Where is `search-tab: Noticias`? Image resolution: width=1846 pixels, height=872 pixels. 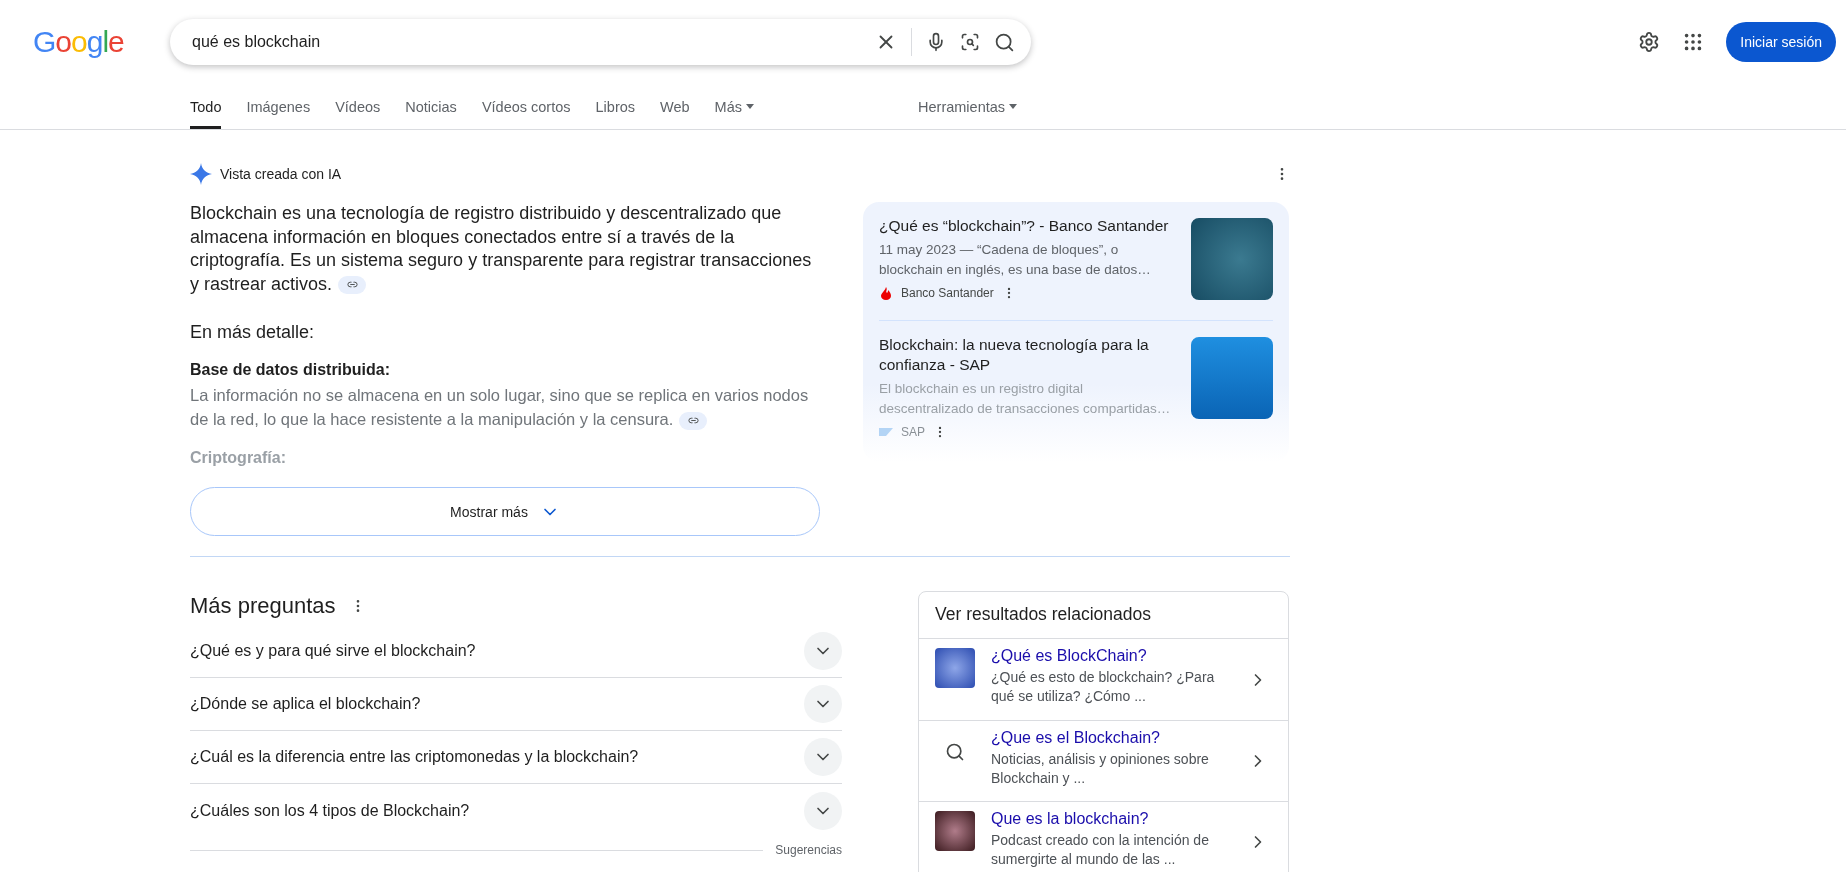
search-tab: Noticias is located at coordinates (431, 106).